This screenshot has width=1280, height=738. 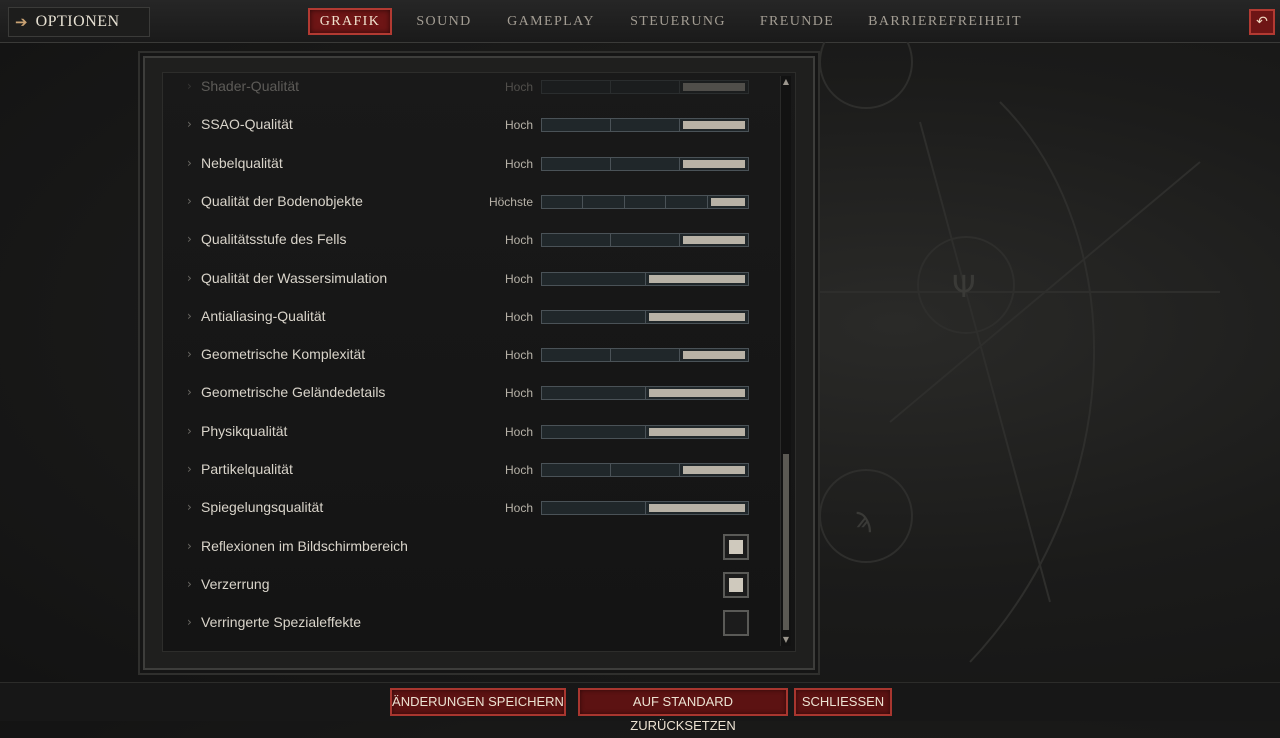 I want to click on setting-label: Spiegelungsqualität, so click(x=262, y=507).